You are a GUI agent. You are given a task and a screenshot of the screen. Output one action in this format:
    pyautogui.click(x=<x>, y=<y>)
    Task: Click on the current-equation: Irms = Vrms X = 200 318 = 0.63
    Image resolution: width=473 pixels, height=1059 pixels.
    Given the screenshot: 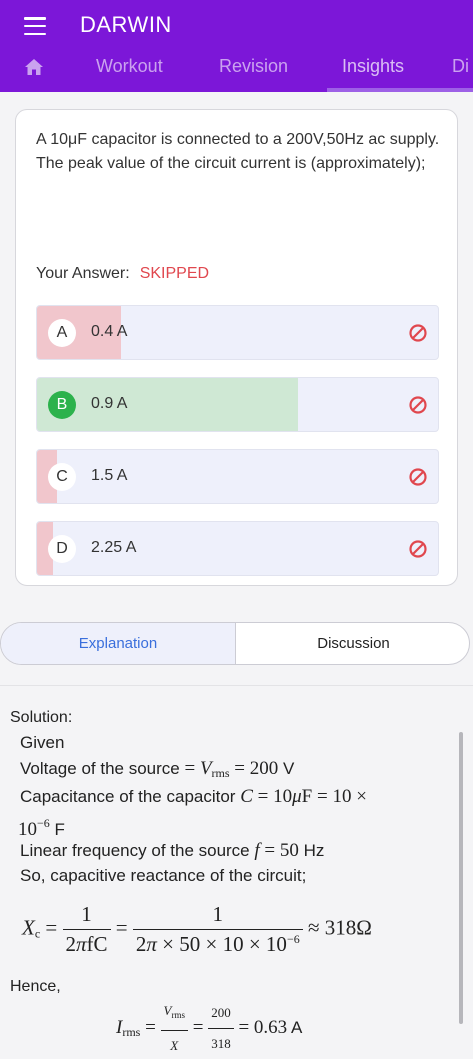 What is the action you would take?
    pyautogui.click(x=201, y=1028)
    